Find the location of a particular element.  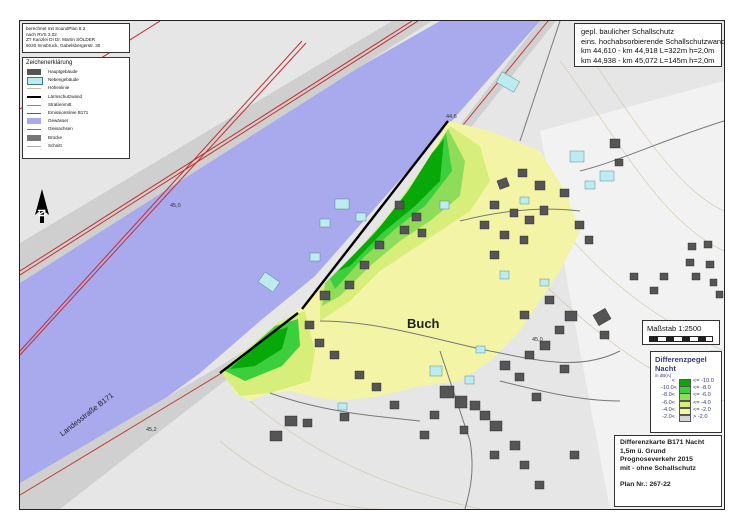

diff-legend-row: -8.0< <= -6.0 is located at coordinates (686, 396).